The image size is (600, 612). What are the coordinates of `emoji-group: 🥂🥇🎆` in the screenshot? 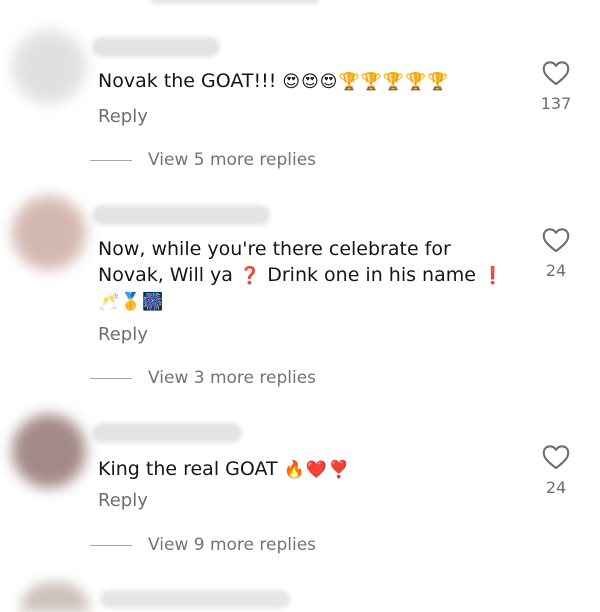 It's located at (131, 302).